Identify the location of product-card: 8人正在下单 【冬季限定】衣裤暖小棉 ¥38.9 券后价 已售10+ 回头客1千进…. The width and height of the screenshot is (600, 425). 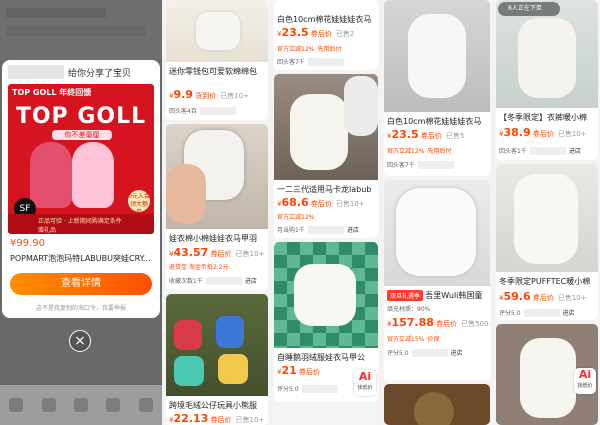
(547, 80).